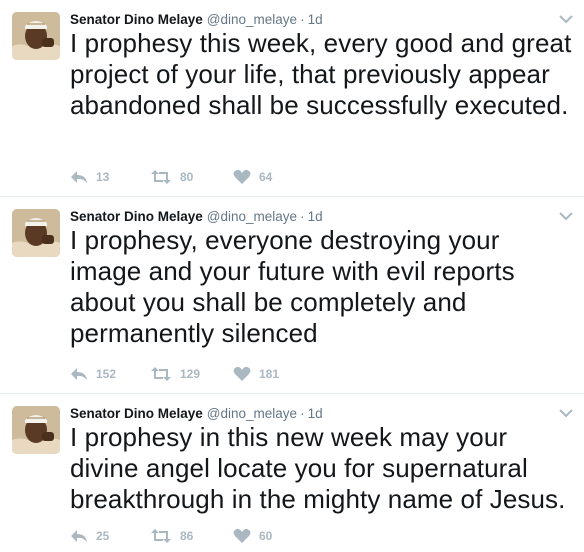 This screenshot has width=584, height=552. Describe the element at coordinates (266, 177) in the screenshot. I see `like-count: 64` at that location.